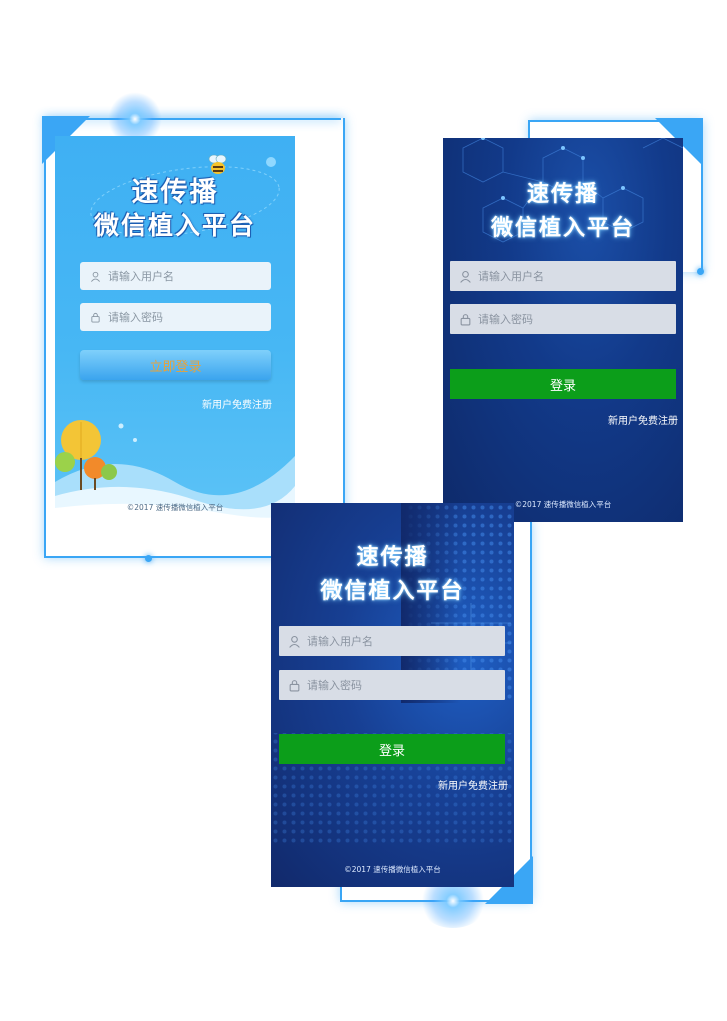 The height and width of the screenshot is (1021, 727). I want to click on frame-right-vertical, so click(529, 130).